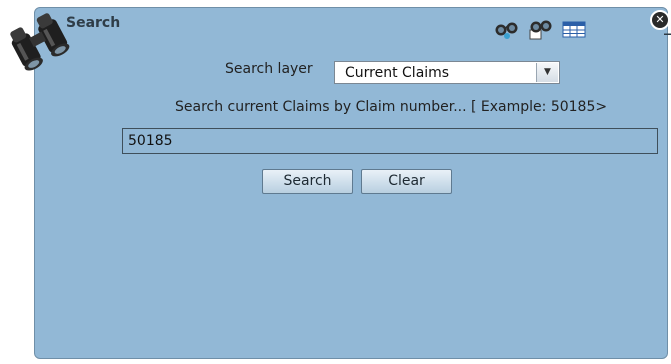  Describe the element at coordinates (397, 73) in the screenshot. I see `search-layer-selected-value: Current Claims` at that location.